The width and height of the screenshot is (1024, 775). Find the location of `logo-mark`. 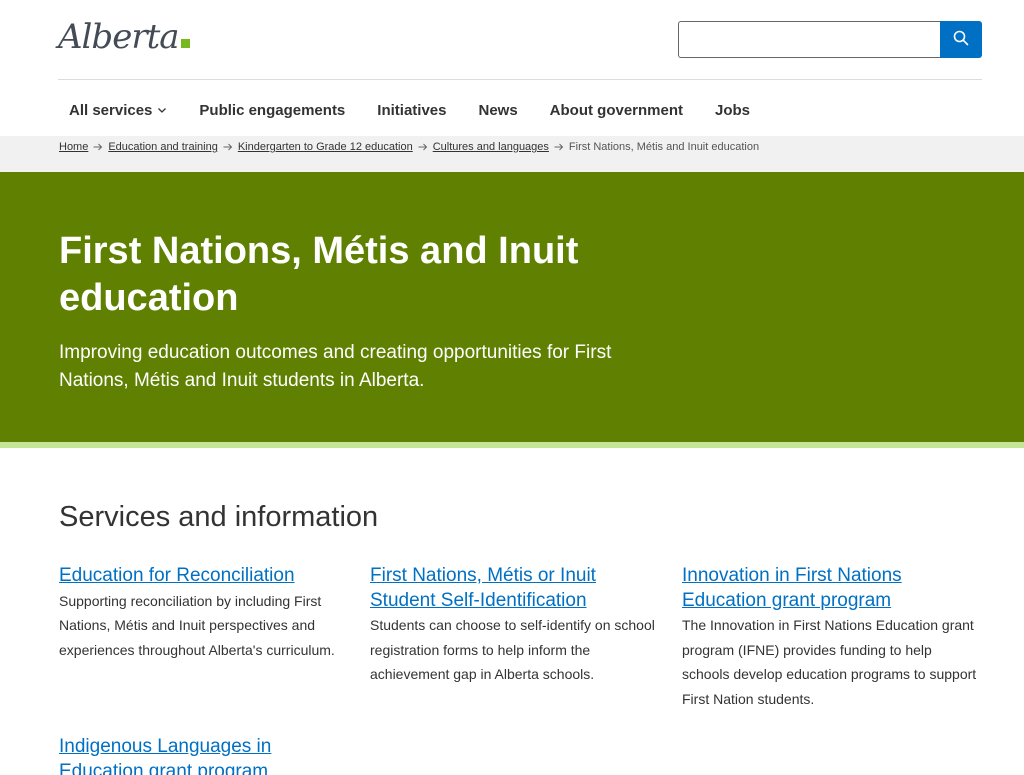

logo-mark is located at coordinates (185, 43).